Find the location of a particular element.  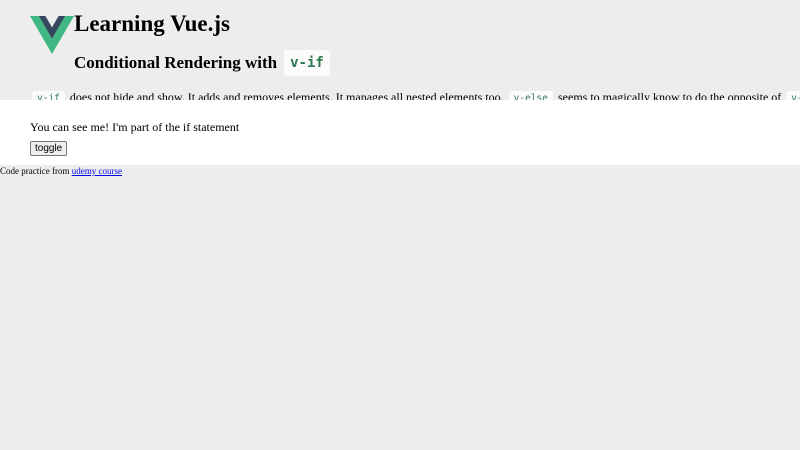

footer: Code practice from udemy course is located at coordinates (61, 171).